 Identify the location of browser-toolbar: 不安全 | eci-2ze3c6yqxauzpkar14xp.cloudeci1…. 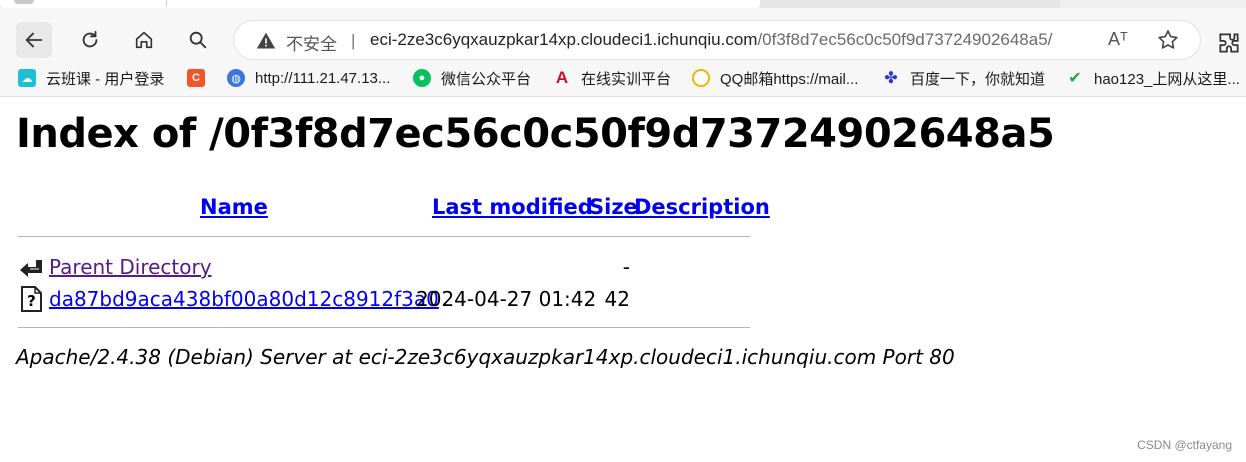
(623, 34).